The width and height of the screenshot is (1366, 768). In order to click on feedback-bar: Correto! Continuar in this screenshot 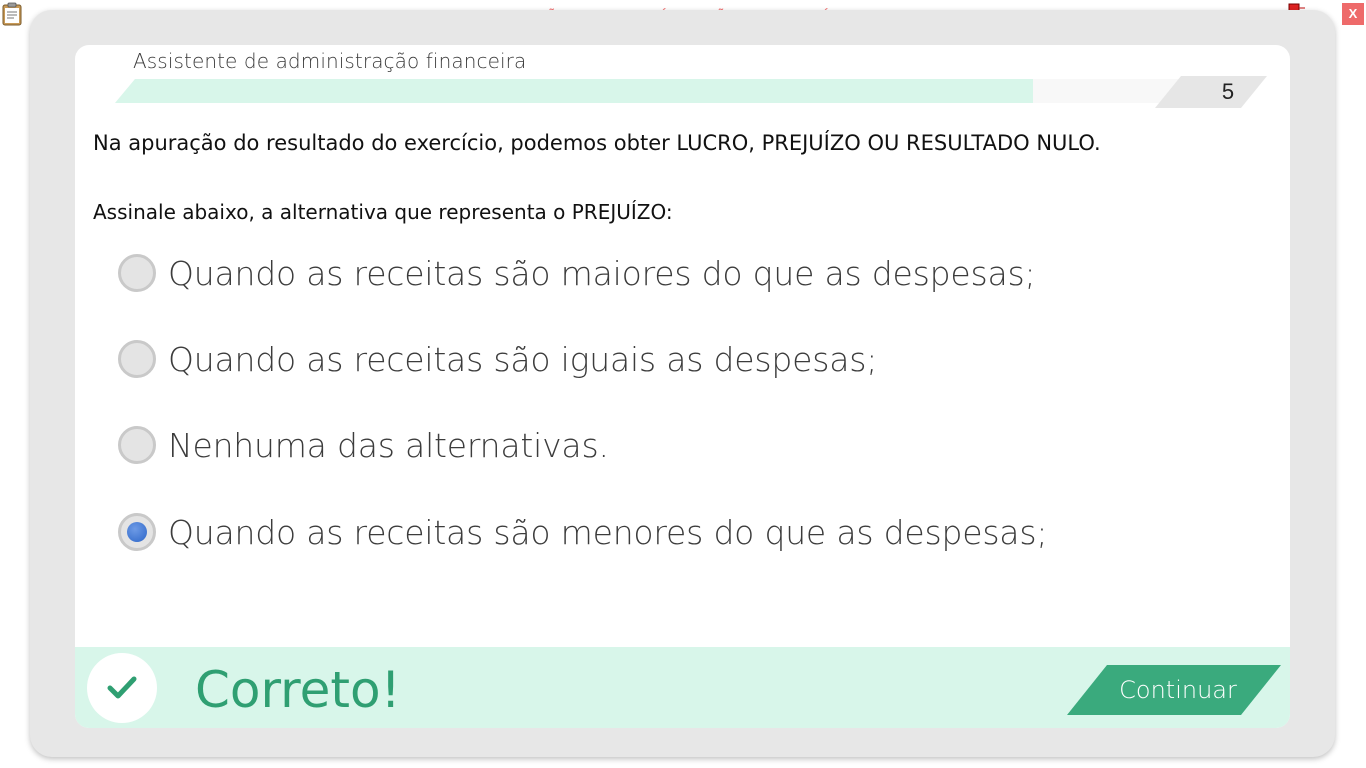, I will do `click(682, 687)`.